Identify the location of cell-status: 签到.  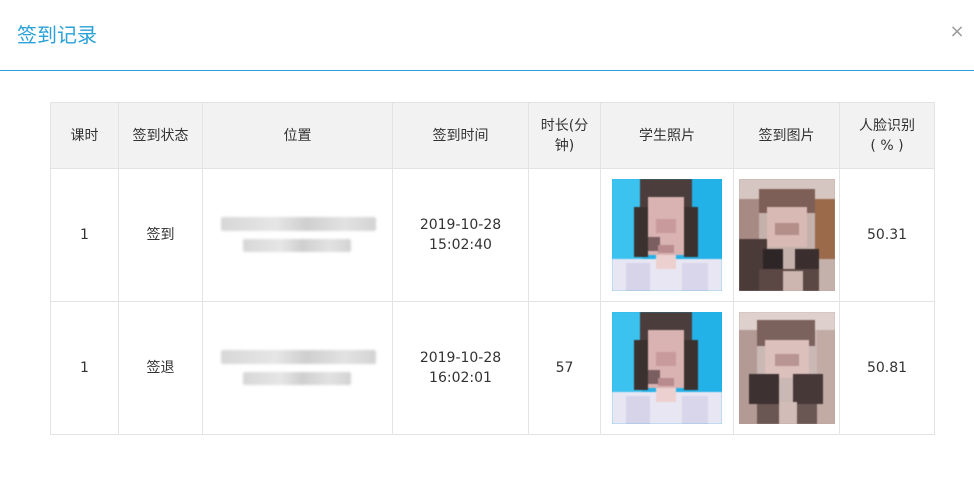
(160, 235).